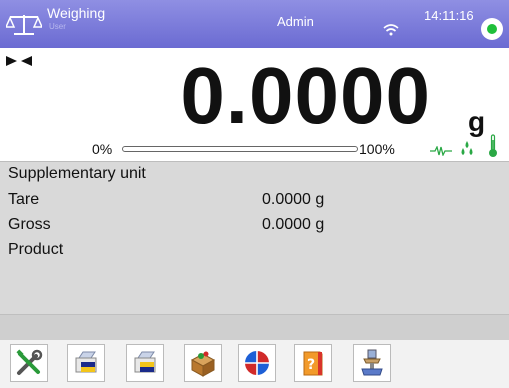 The image size is (509, 388). Describe the element at coordinates (57, 26) in the screenshot. I see `user-label: User` at that location.